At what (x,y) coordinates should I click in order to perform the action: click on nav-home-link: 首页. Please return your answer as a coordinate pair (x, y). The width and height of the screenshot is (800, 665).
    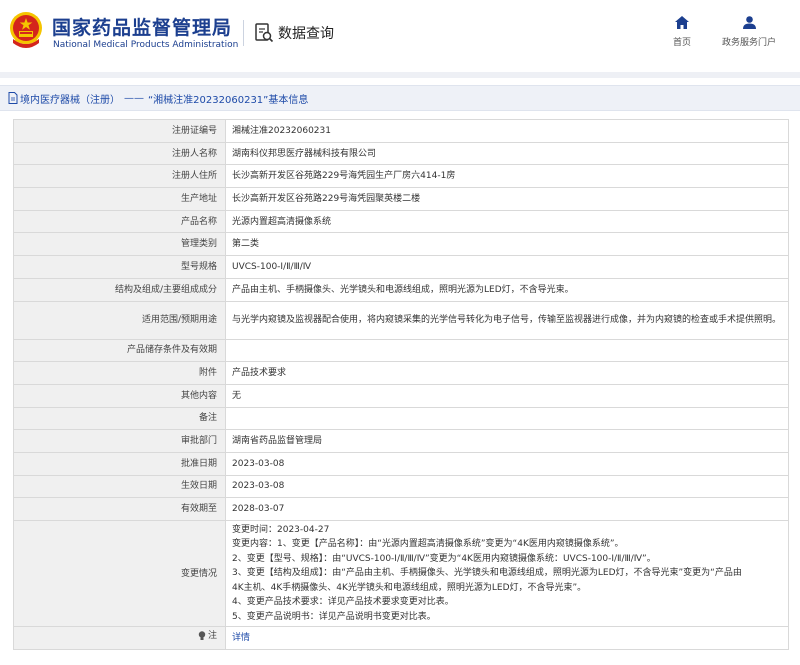
    Looking at the image, I should click on (682, 32).